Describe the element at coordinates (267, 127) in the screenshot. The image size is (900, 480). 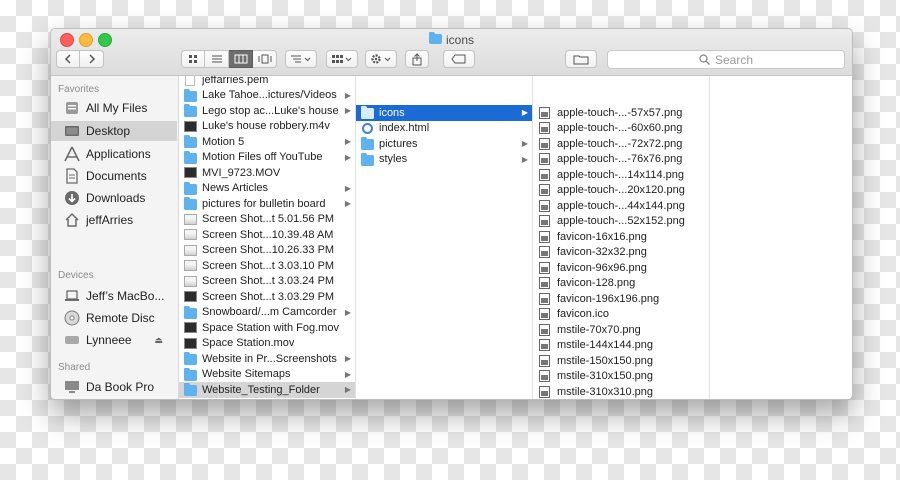
I see `file-row: Luke's house robbery.m4v` at that location.